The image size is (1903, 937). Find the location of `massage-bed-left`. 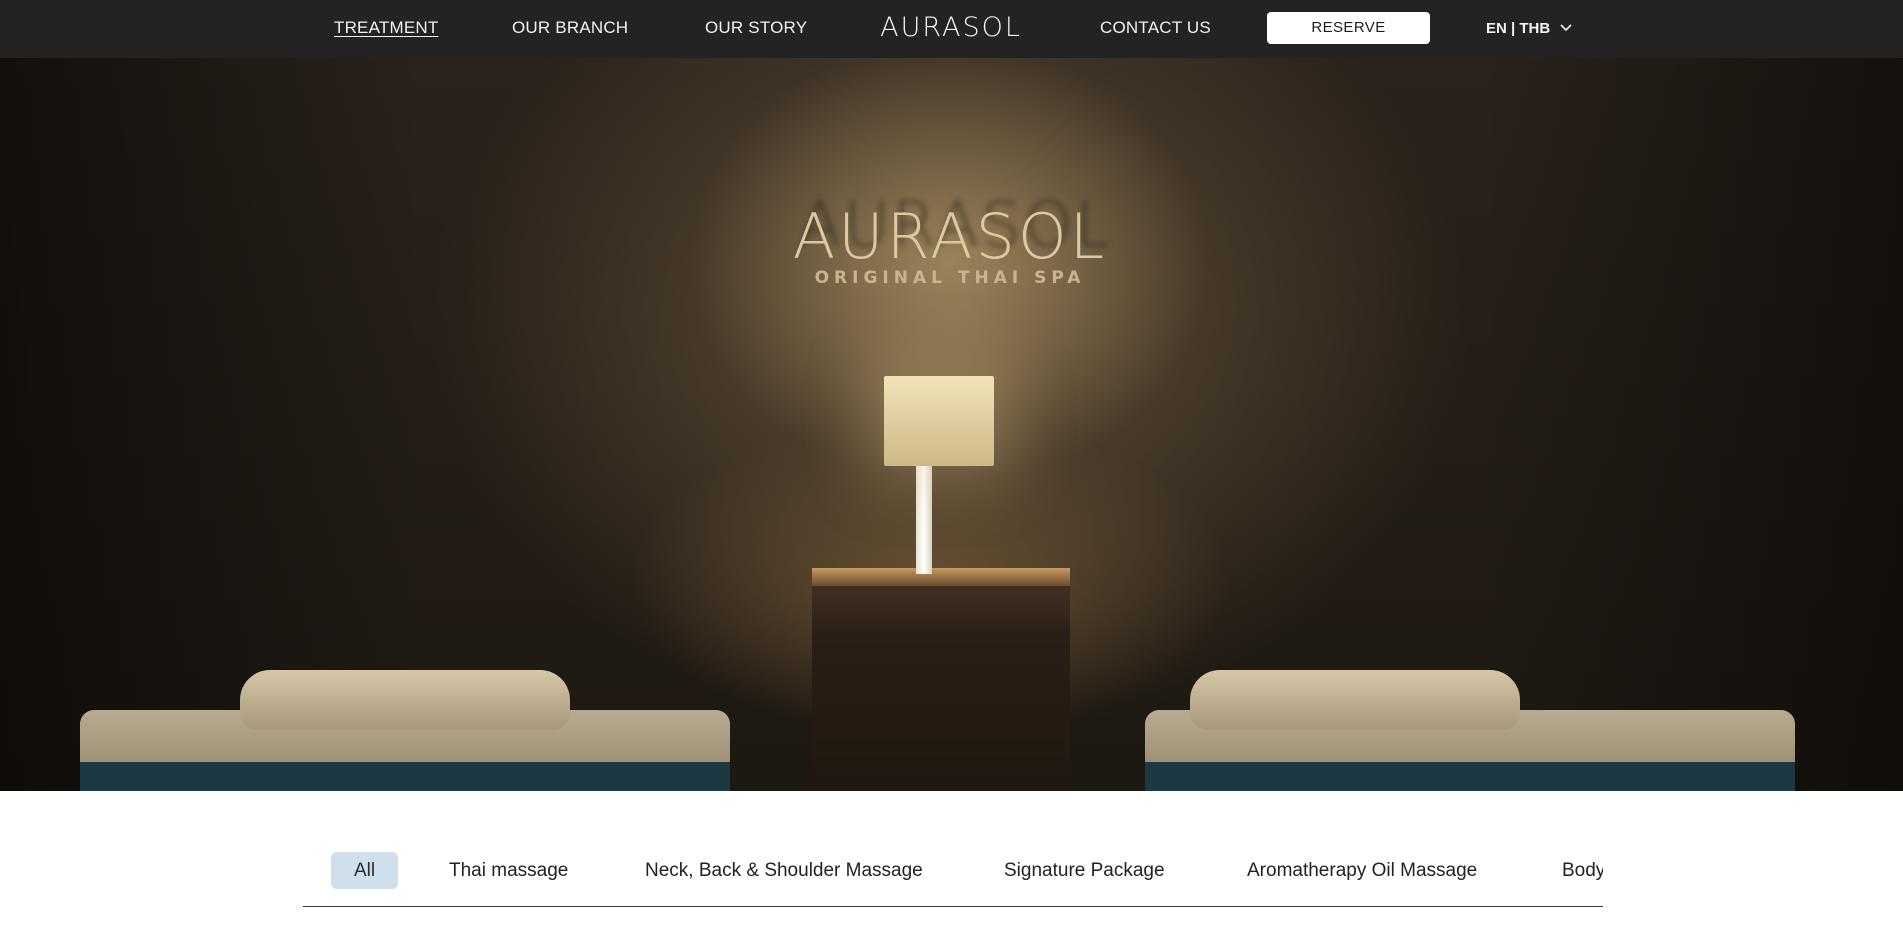

massage-bed-left is located at coordinates (405, 730).